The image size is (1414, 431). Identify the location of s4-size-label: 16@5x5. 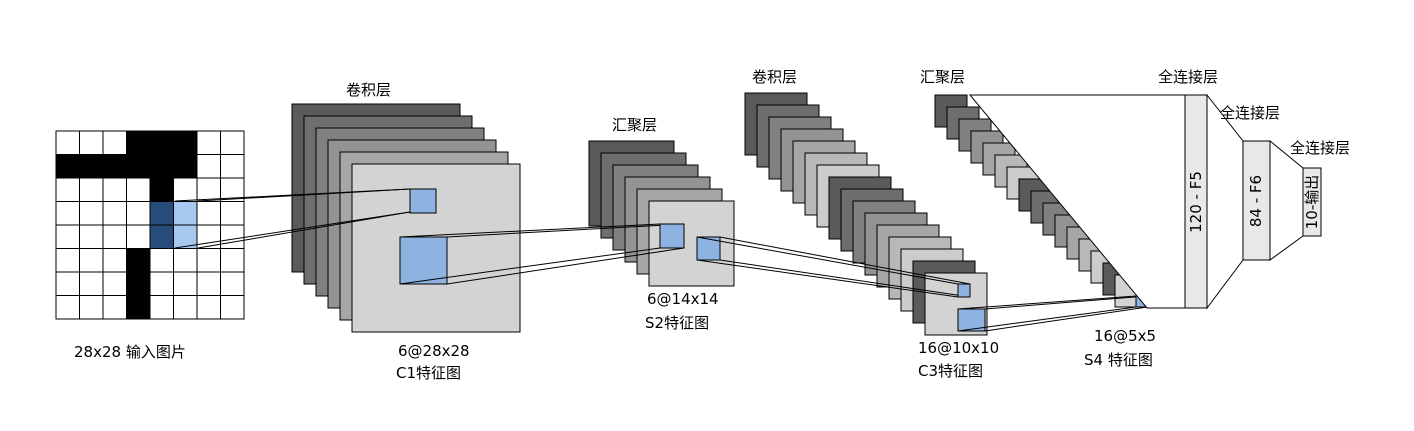
(1125, 336).